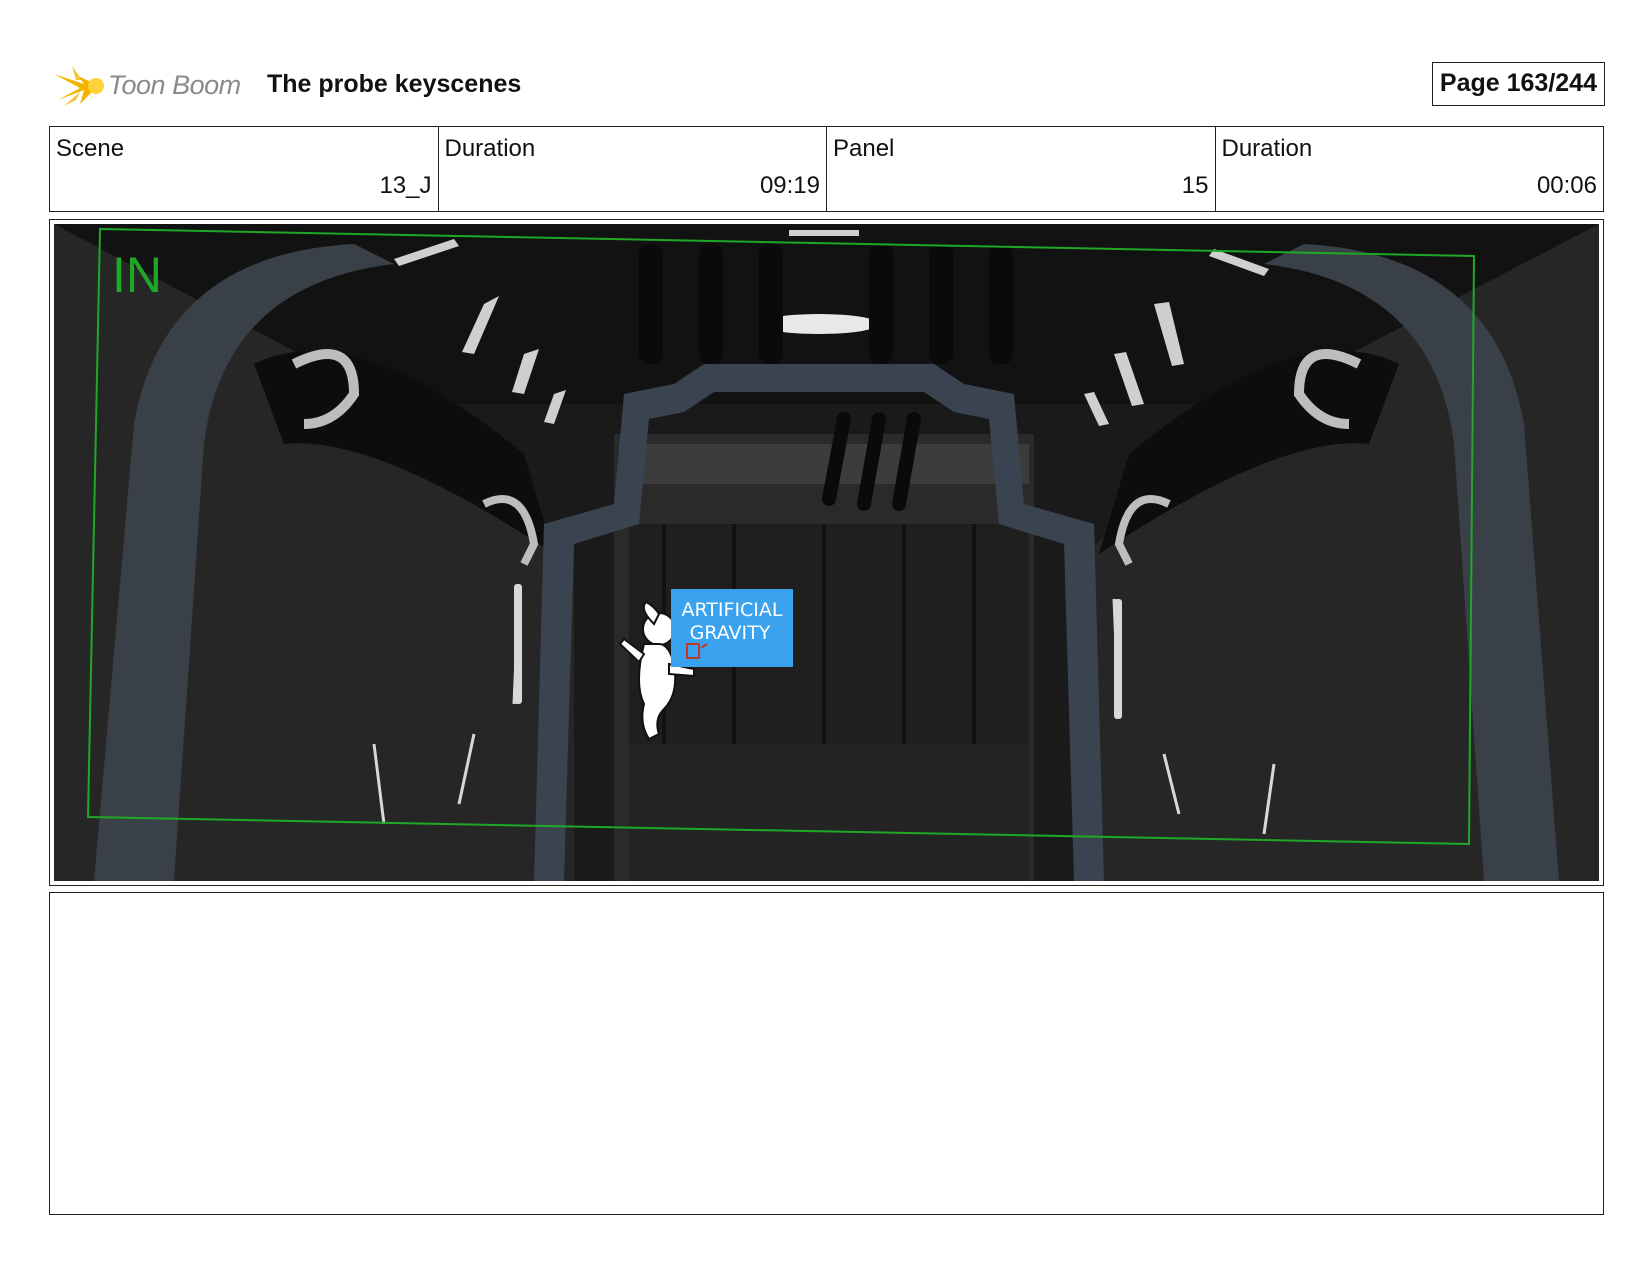 This screenshot has height=1284, width=1650. What do you see at coordinates (490, 148) in the screenshot?
I see `scene-duration-label: Duration` at bounding box center [490, 148].